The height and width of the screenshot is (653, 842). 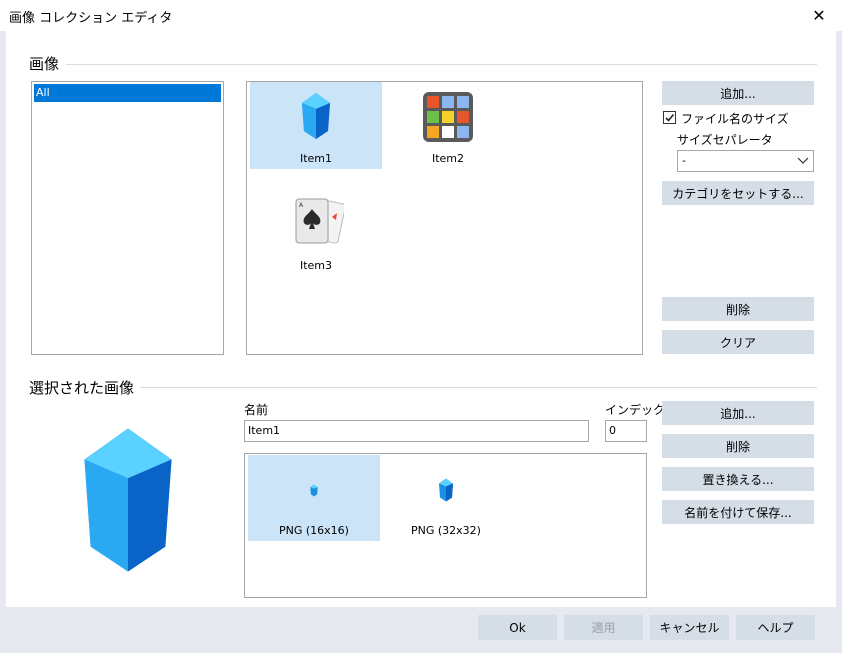 I want to click on size-item-32: PNG (32x32), so click(x=446, y=498).